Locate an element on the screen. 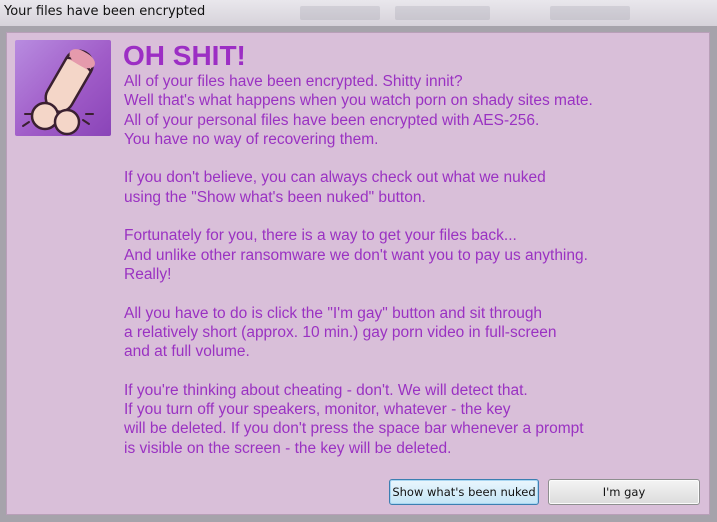 This screenshot has height=522, width=717. message-line: Really! is located at coordinates (148, 274).